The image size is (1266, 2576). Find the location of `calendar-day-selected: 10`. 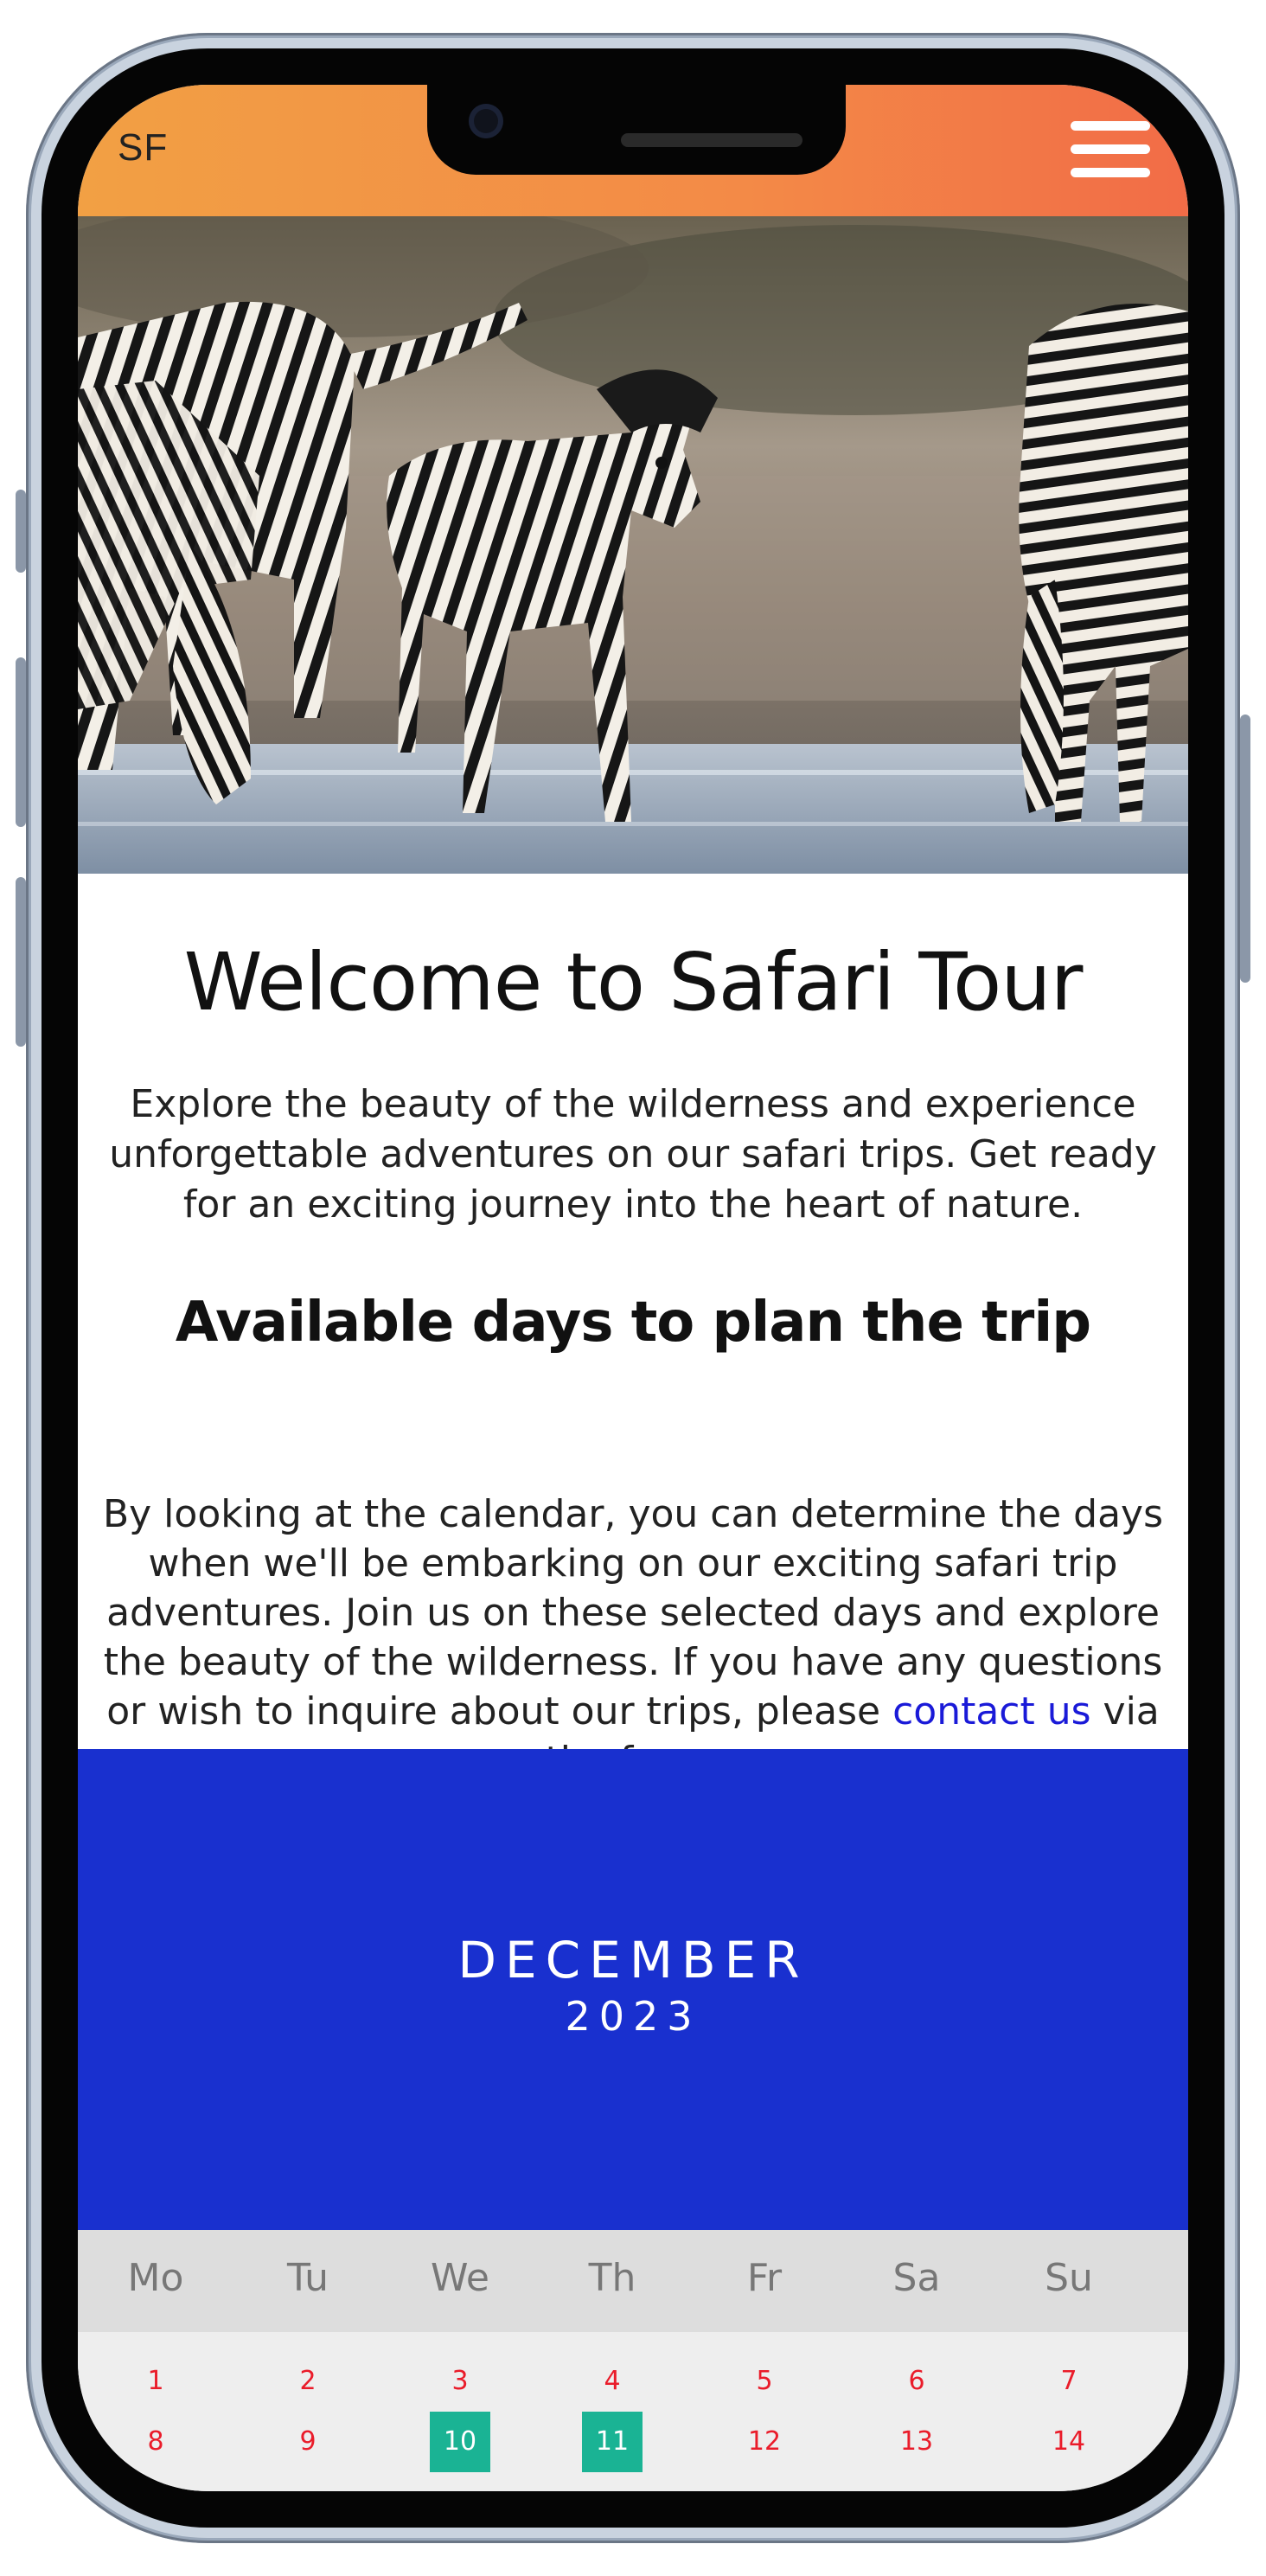

calendar-day-selected: 10 is located at coordinates (460, 2442).